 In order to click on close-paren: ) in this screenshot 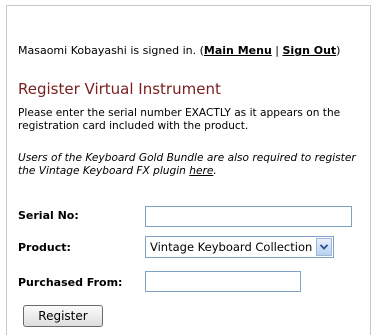, I will do `click(338, 50)`.